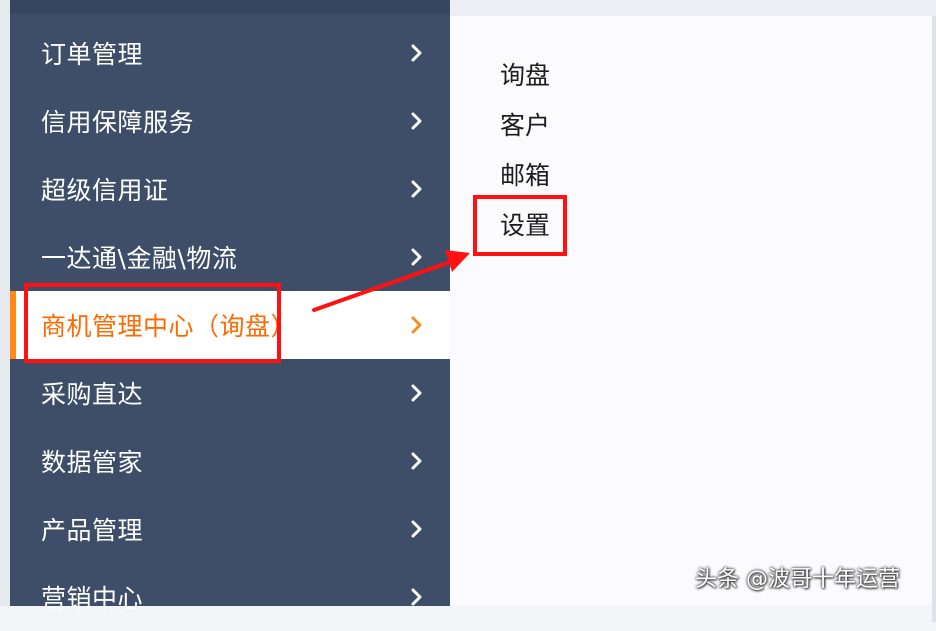 The height and width of the screenshot is (631, 936). What do you see at coordinates (797, 579) in the screenshot?
I see `watermark-text: 头条 @波哥十年运营` at bounding box center [797, 579].